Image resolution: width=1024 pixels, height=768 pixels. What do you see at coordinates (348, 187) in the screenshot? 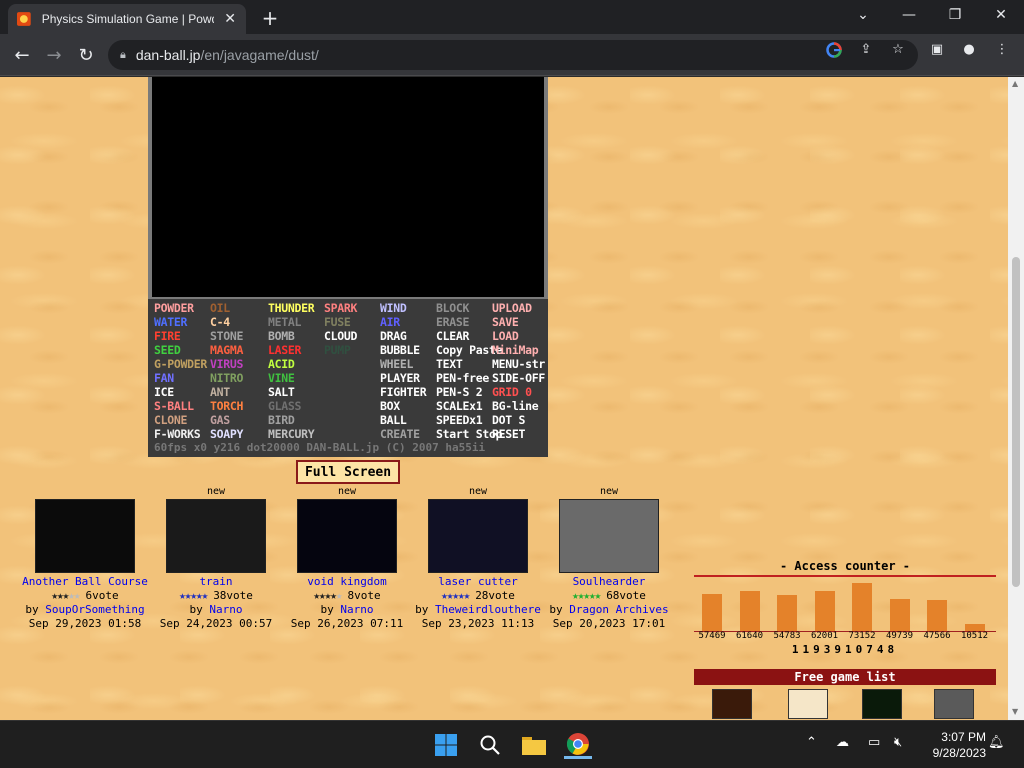
I see `simulation-canvas` at bounding box center [348, 187].